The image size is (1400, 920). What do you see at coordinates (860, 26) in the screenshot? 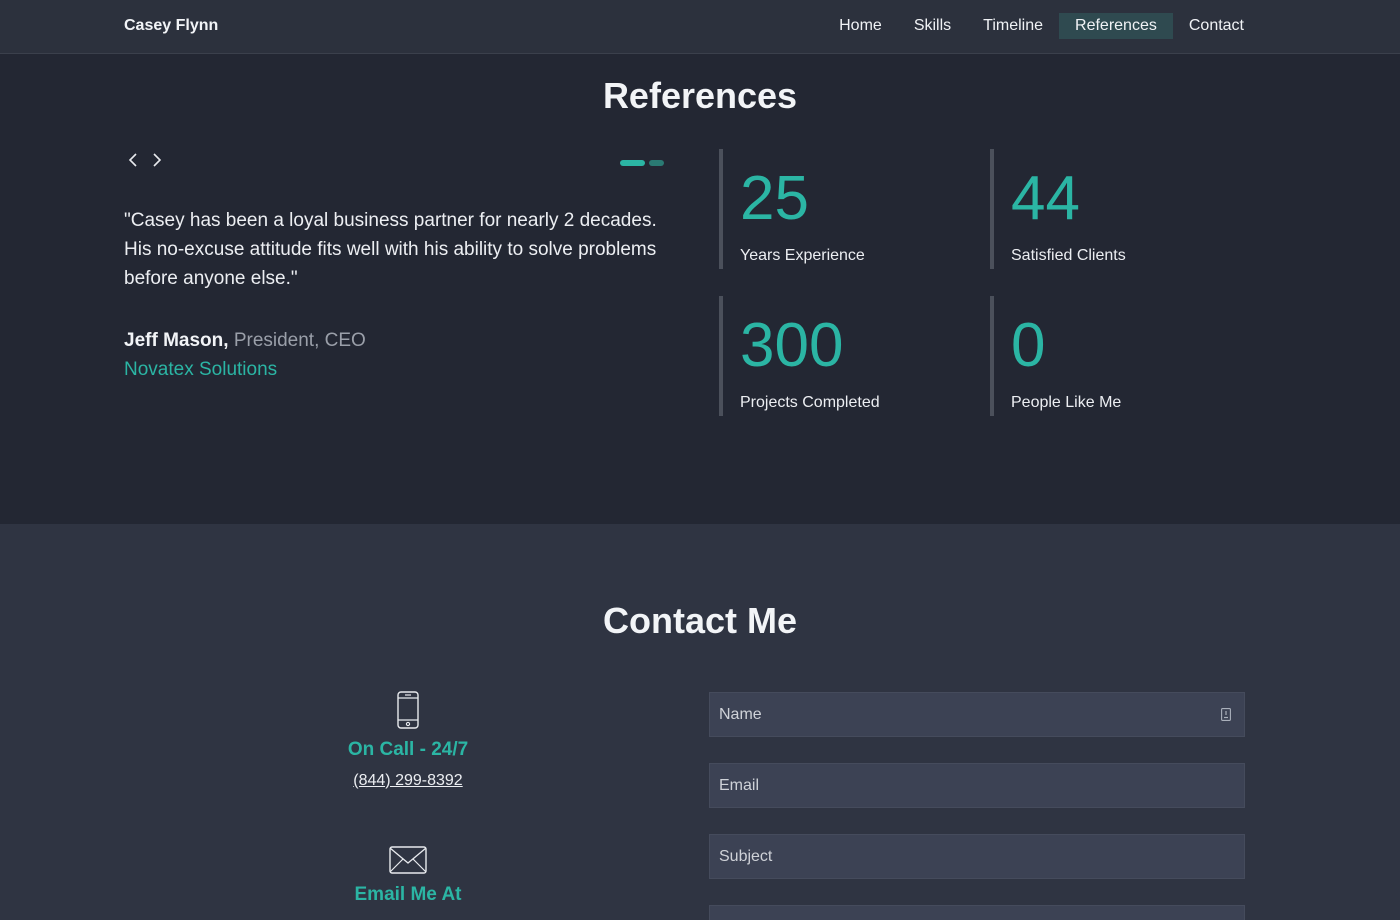
I see `nav-item-home: Home` at bounding box center [860, 26].